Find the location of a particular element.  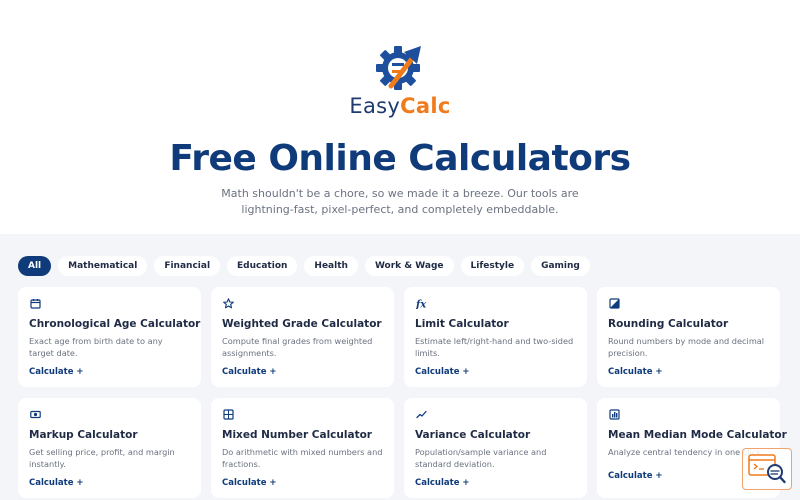

card-title: Mixed Number Calculator is located at coordinates (297, 435).